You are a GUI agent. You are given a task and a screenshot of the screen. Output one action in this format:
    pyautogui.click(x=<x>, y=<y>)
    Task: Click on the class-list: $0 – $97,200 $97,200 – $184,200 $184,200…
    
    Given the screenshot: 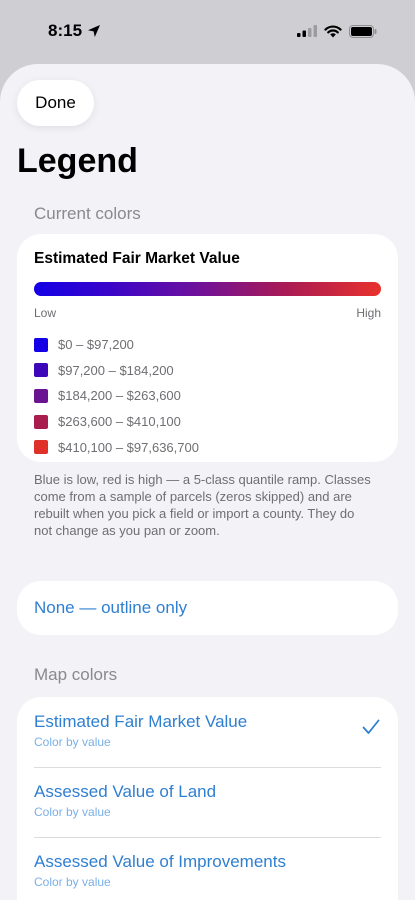 What is the action you would take?
    pyautogui.click(x=207, y=396)
    